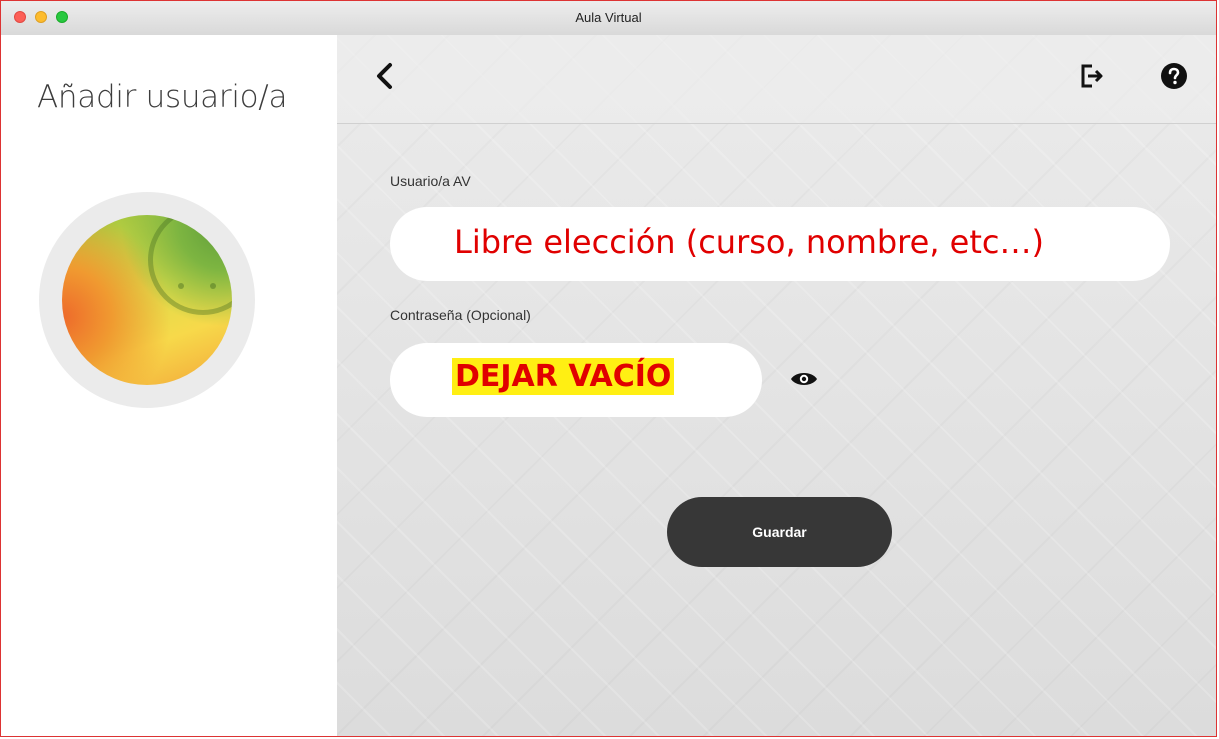  I want to click on window-title: Aula Virtual, so click(608, 17).